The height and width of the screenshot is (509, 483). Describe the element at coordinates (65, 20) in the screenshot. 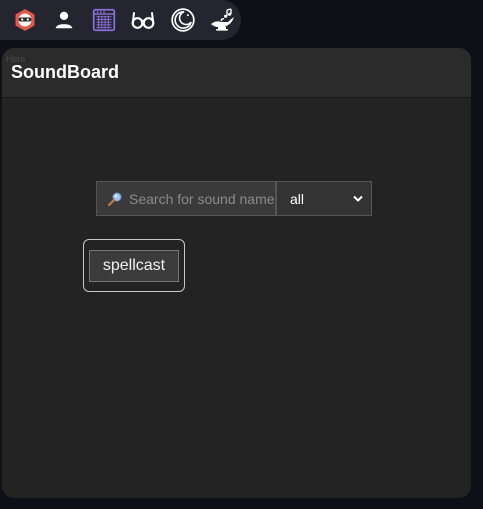

I see `user-icon` at that location.